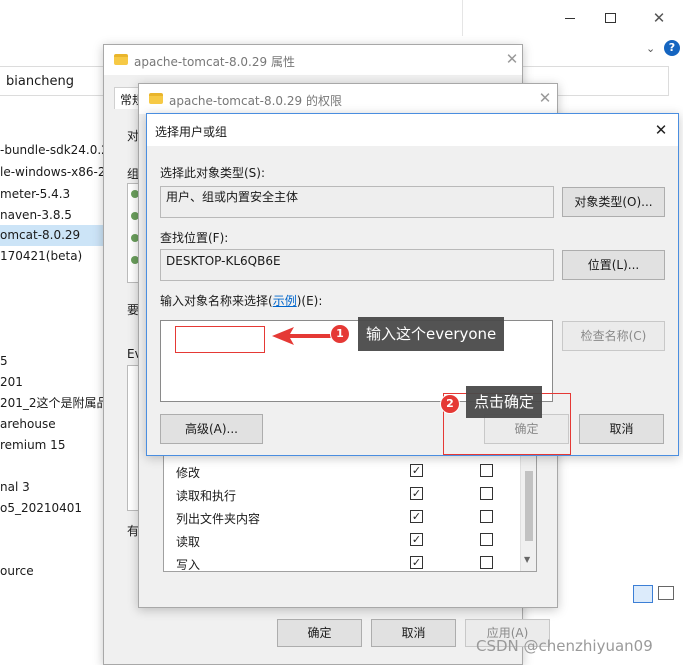 The width and height of the screenshot is (683, 665). What do you see at coordinates (52, 150) in the screenshot?
I see `sidebar-item: -bundle-sdk24.0.2` at bounding box center [52, 150].